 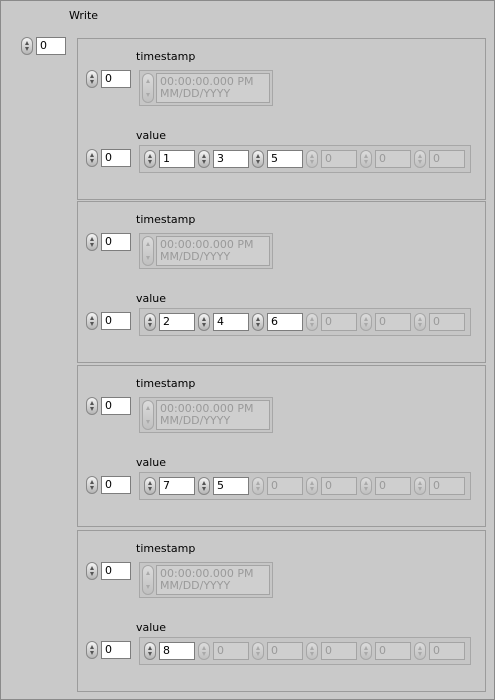 I want to click on value-input: 6, so click(x=285, y=322).